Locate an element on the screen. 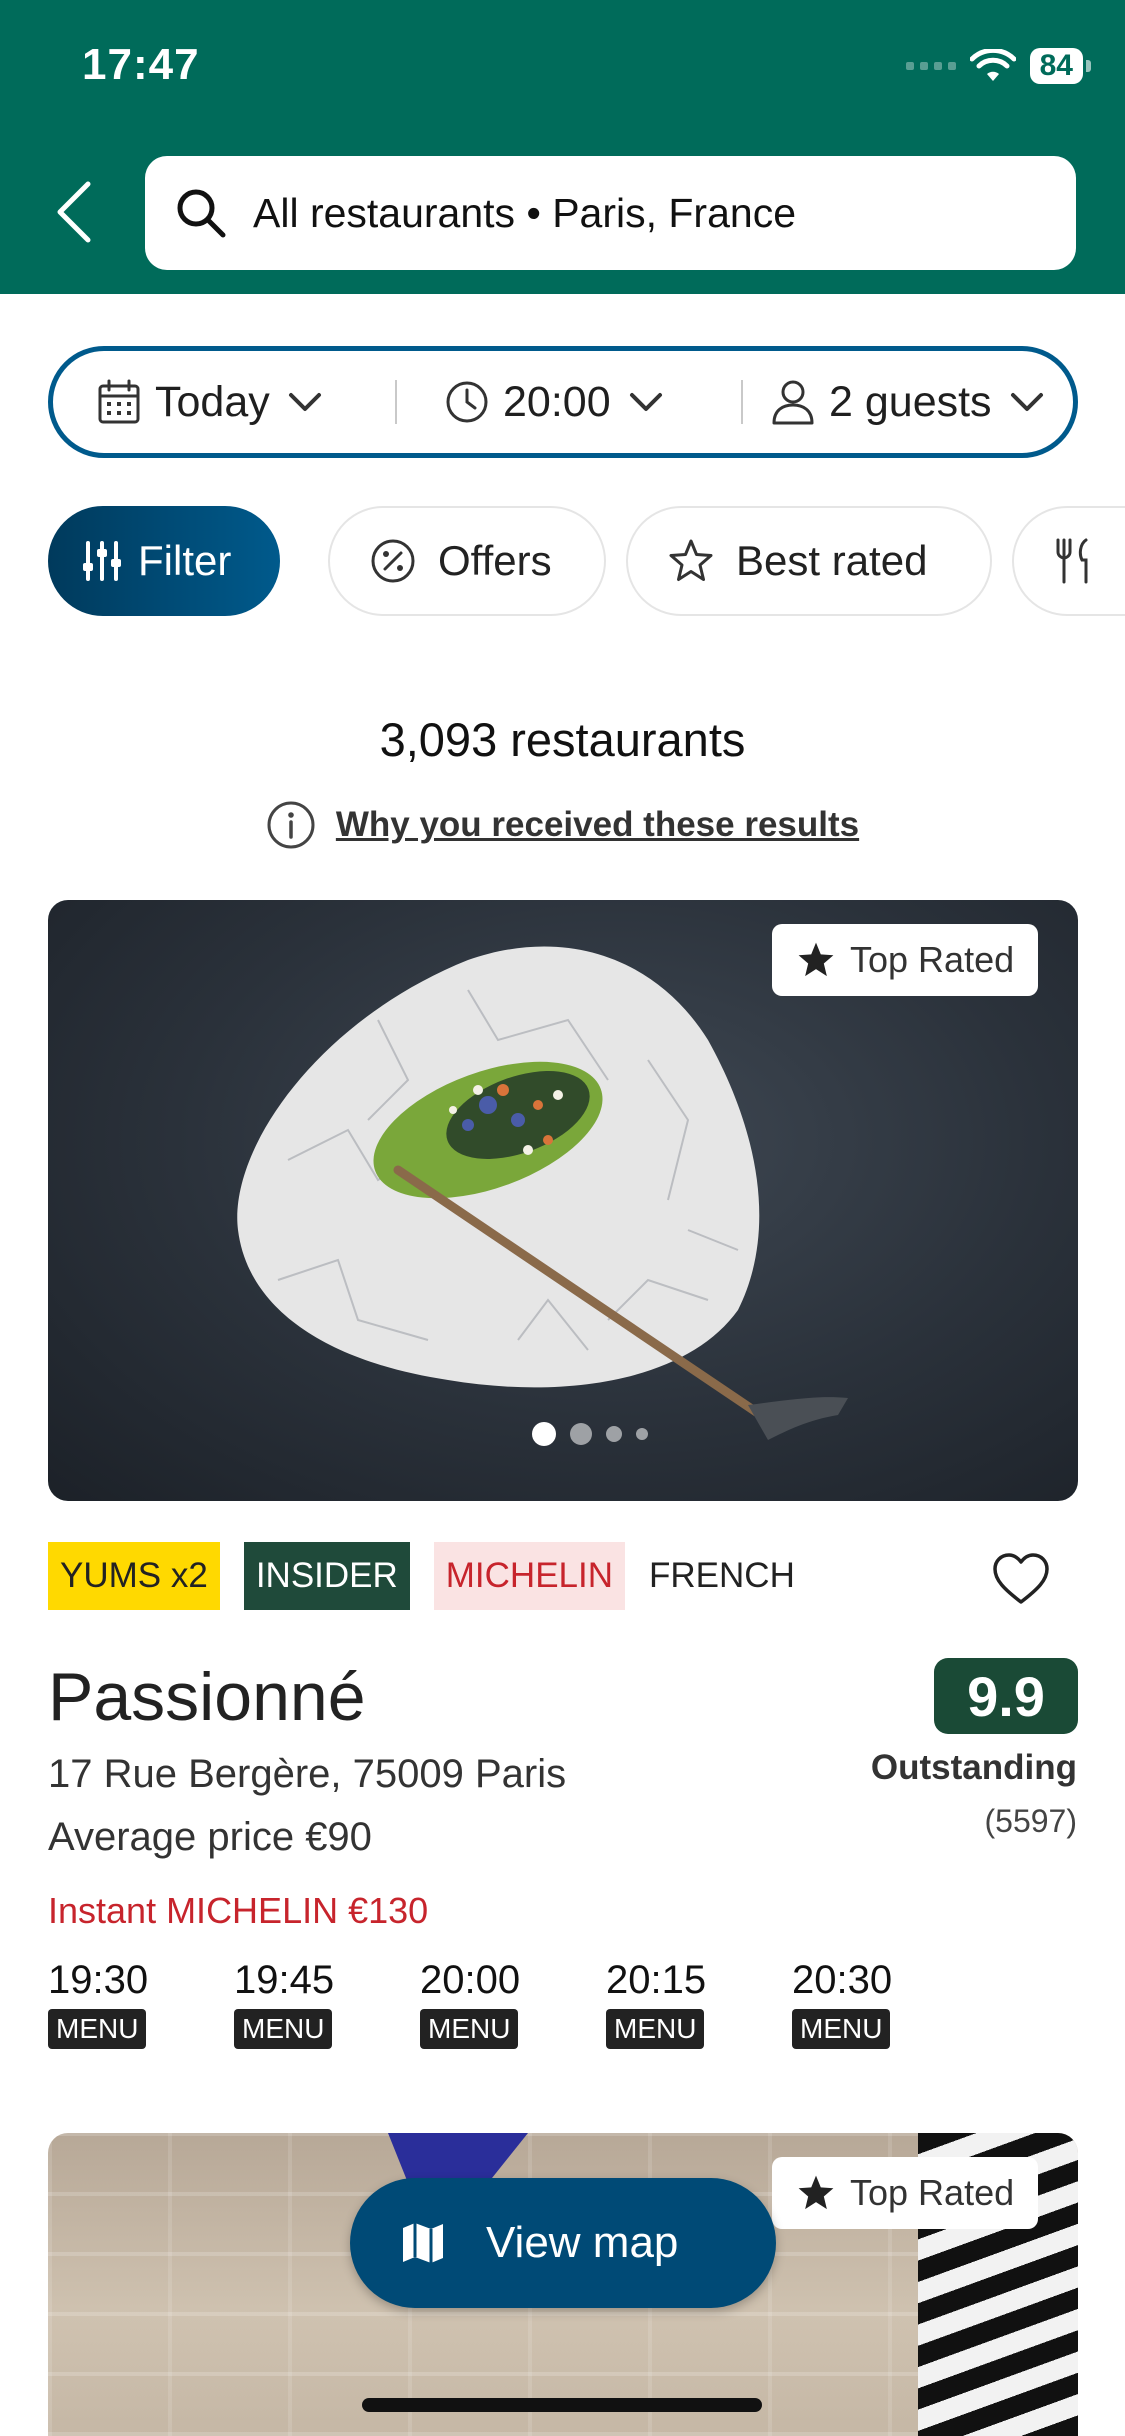 The image size is (1125, 2436). clock-icon is located at coordinates (467, 402).